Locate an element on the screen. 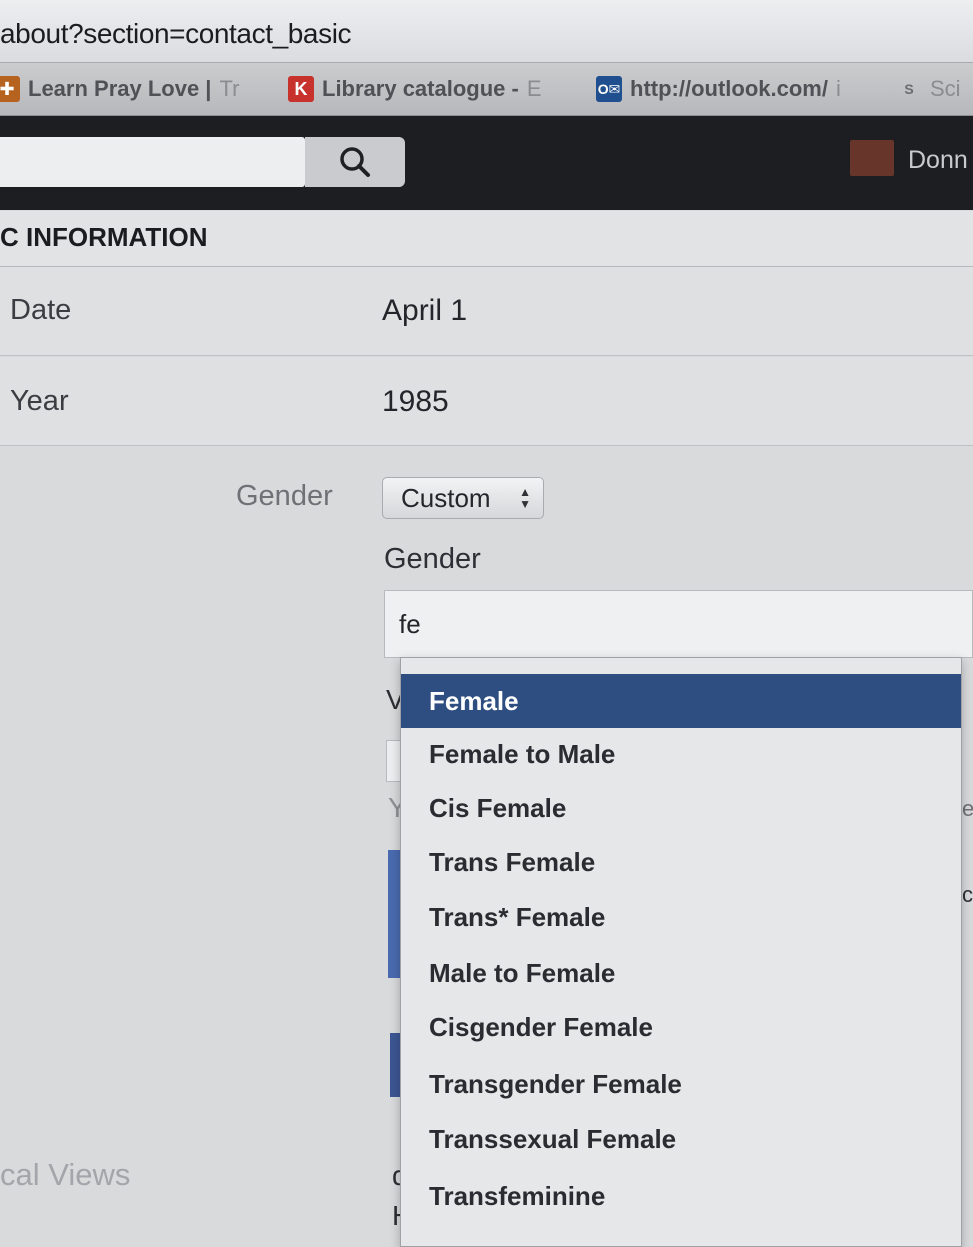 This screenshot has width=973, height=1247. bookmark-label-fade: i is located at coordinates (838, 88).